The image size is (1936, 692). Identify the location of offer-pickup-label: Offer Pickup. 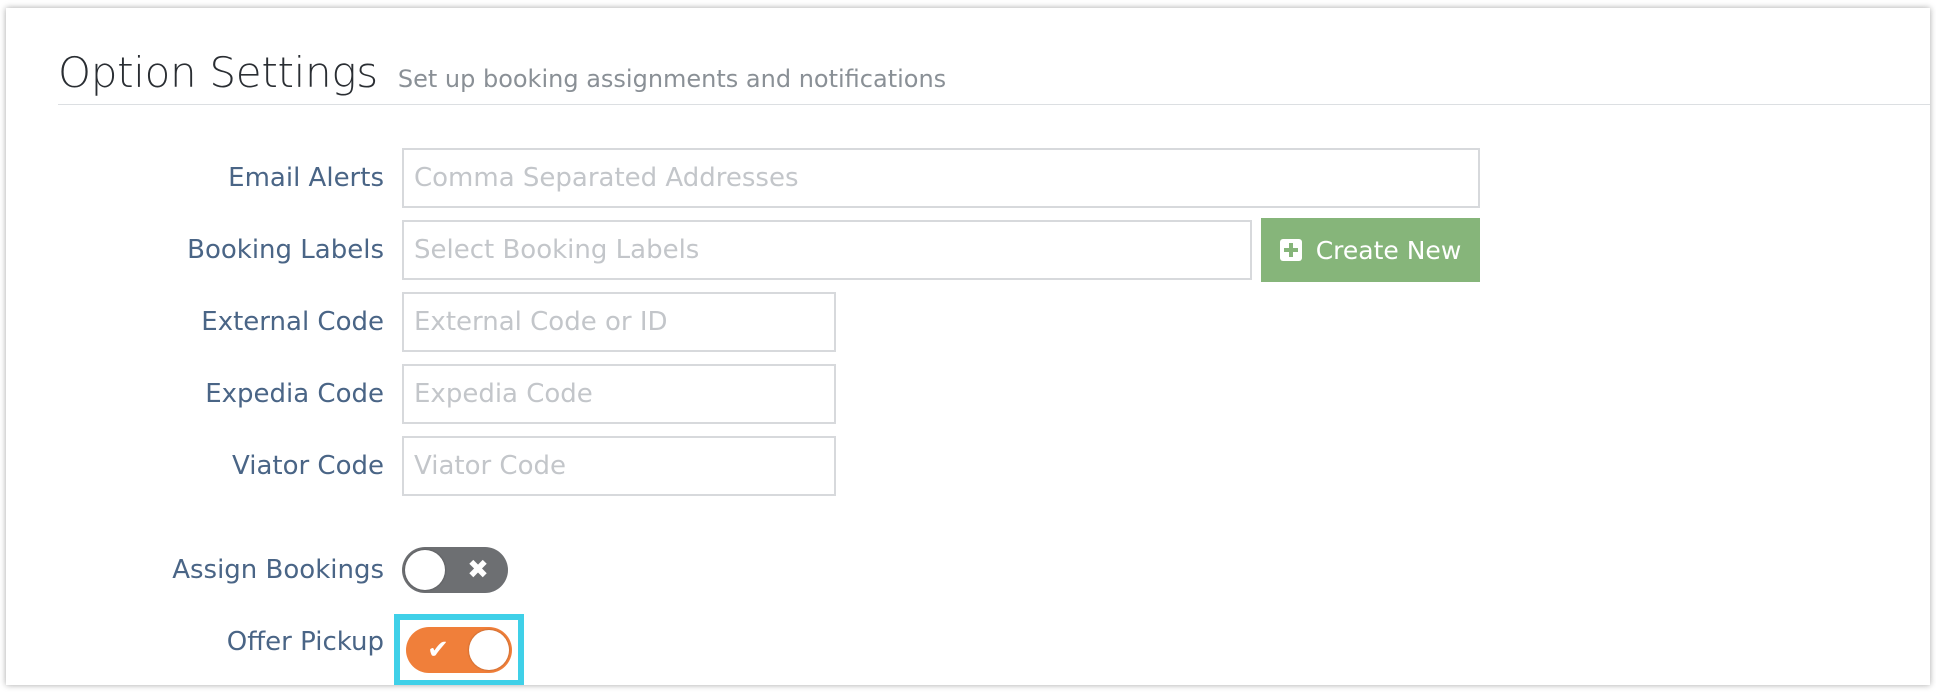
(305, 642).